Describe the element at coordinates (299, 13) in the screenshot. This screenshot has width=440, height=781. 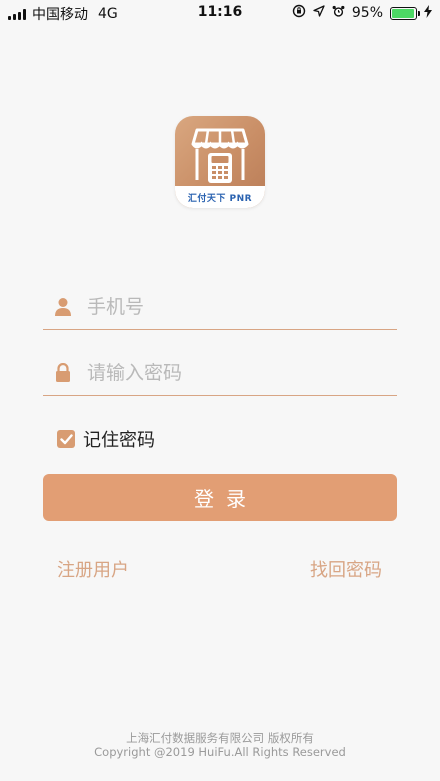
I see `portrait-lock-icon` at that location.